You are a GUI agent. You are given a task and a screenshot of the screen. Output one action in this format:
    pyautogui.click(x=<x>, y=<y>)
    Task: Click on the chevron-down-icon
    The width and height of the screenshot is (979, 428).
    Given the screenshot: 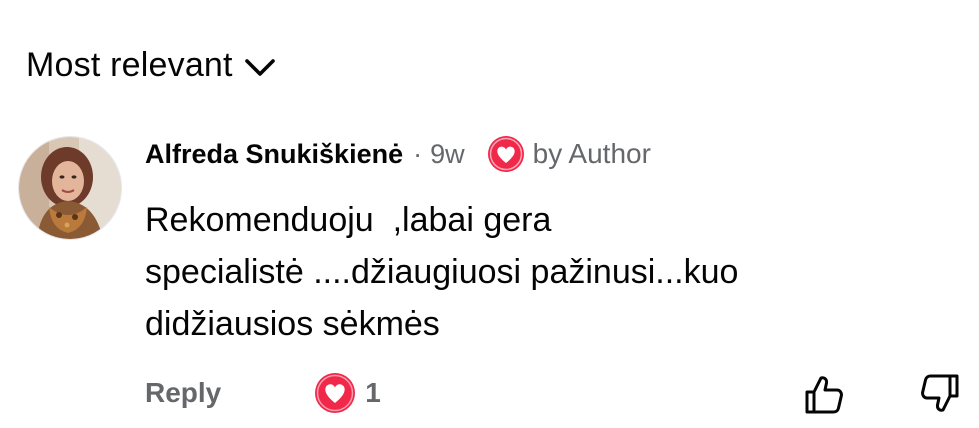 What is the action you would take?
    pyautogui.click(x=259, y=67)
    